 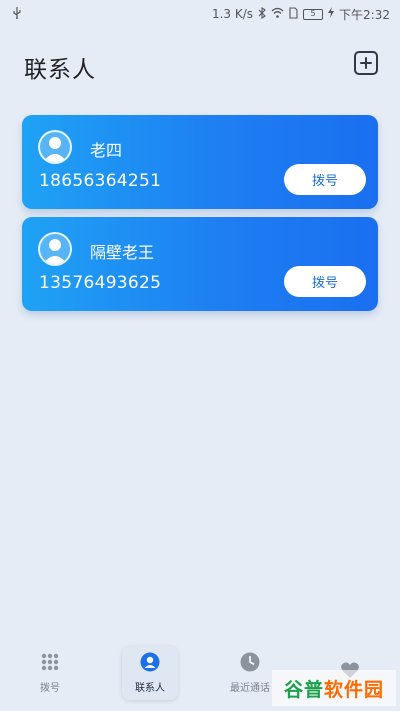 What do you see at coordinates (106, 150) in the screenshot?
I see `contact-name: 老四` at bounding box center [106, 150].